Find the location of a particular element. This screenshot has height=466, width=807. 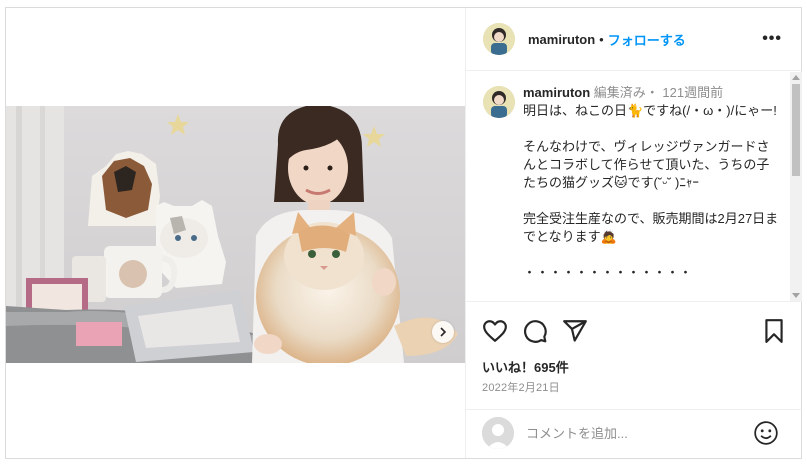

caption-meta: 編集済み・ 121週間前 is located at coordinates (658, 92).